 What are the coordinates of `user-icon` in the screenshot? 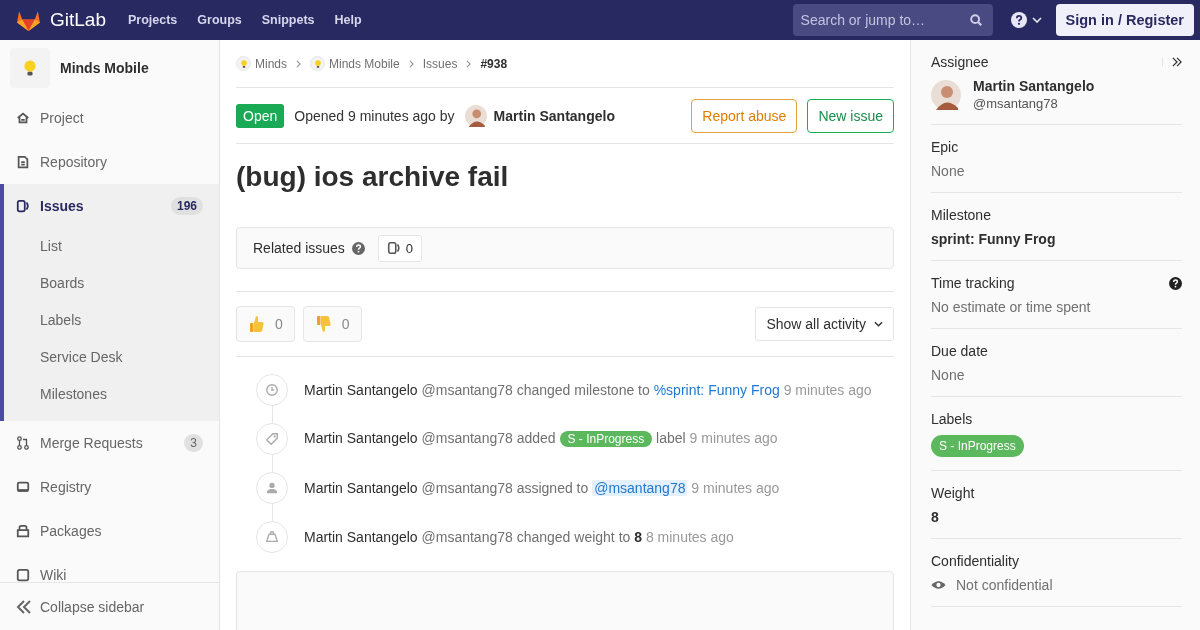 It's located at (272, 487).